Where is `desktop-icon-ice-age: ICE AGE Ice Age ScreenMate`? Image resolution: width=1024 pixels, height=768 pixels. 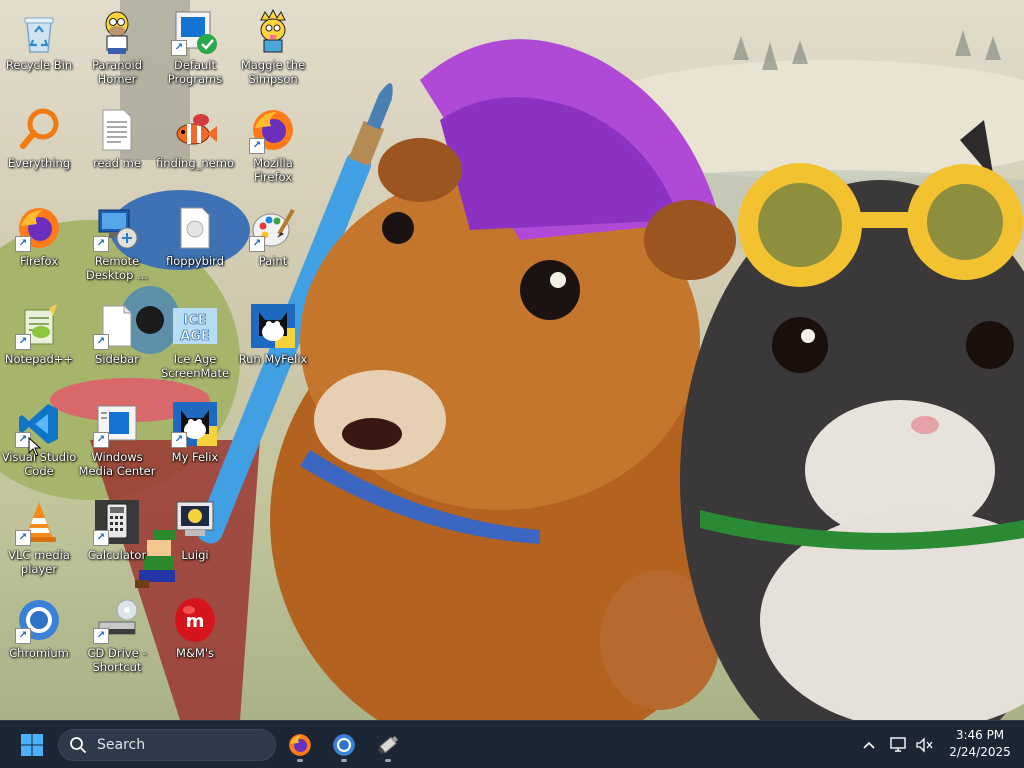
desktop-icon-ice-age: ICE AGE Ice Age ScreenMate is located at coordinates (195, 344).